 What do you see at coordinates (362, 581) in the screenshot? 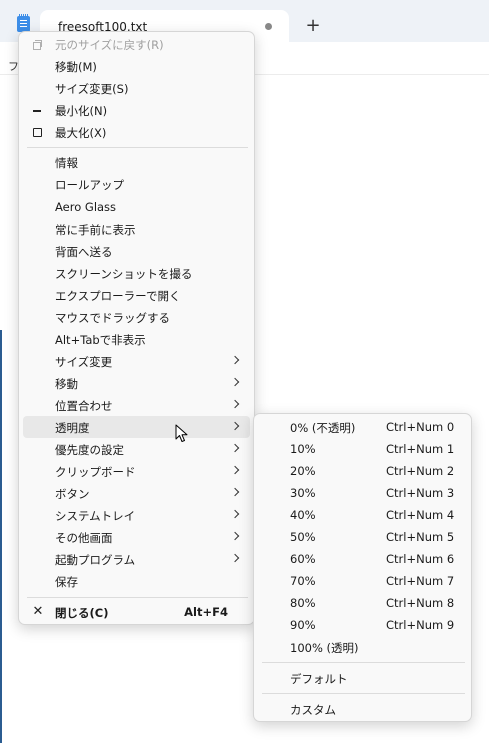
I see `submenu-item-70: 70% Ctrl+Num 7` at bounding box center [362, 581].